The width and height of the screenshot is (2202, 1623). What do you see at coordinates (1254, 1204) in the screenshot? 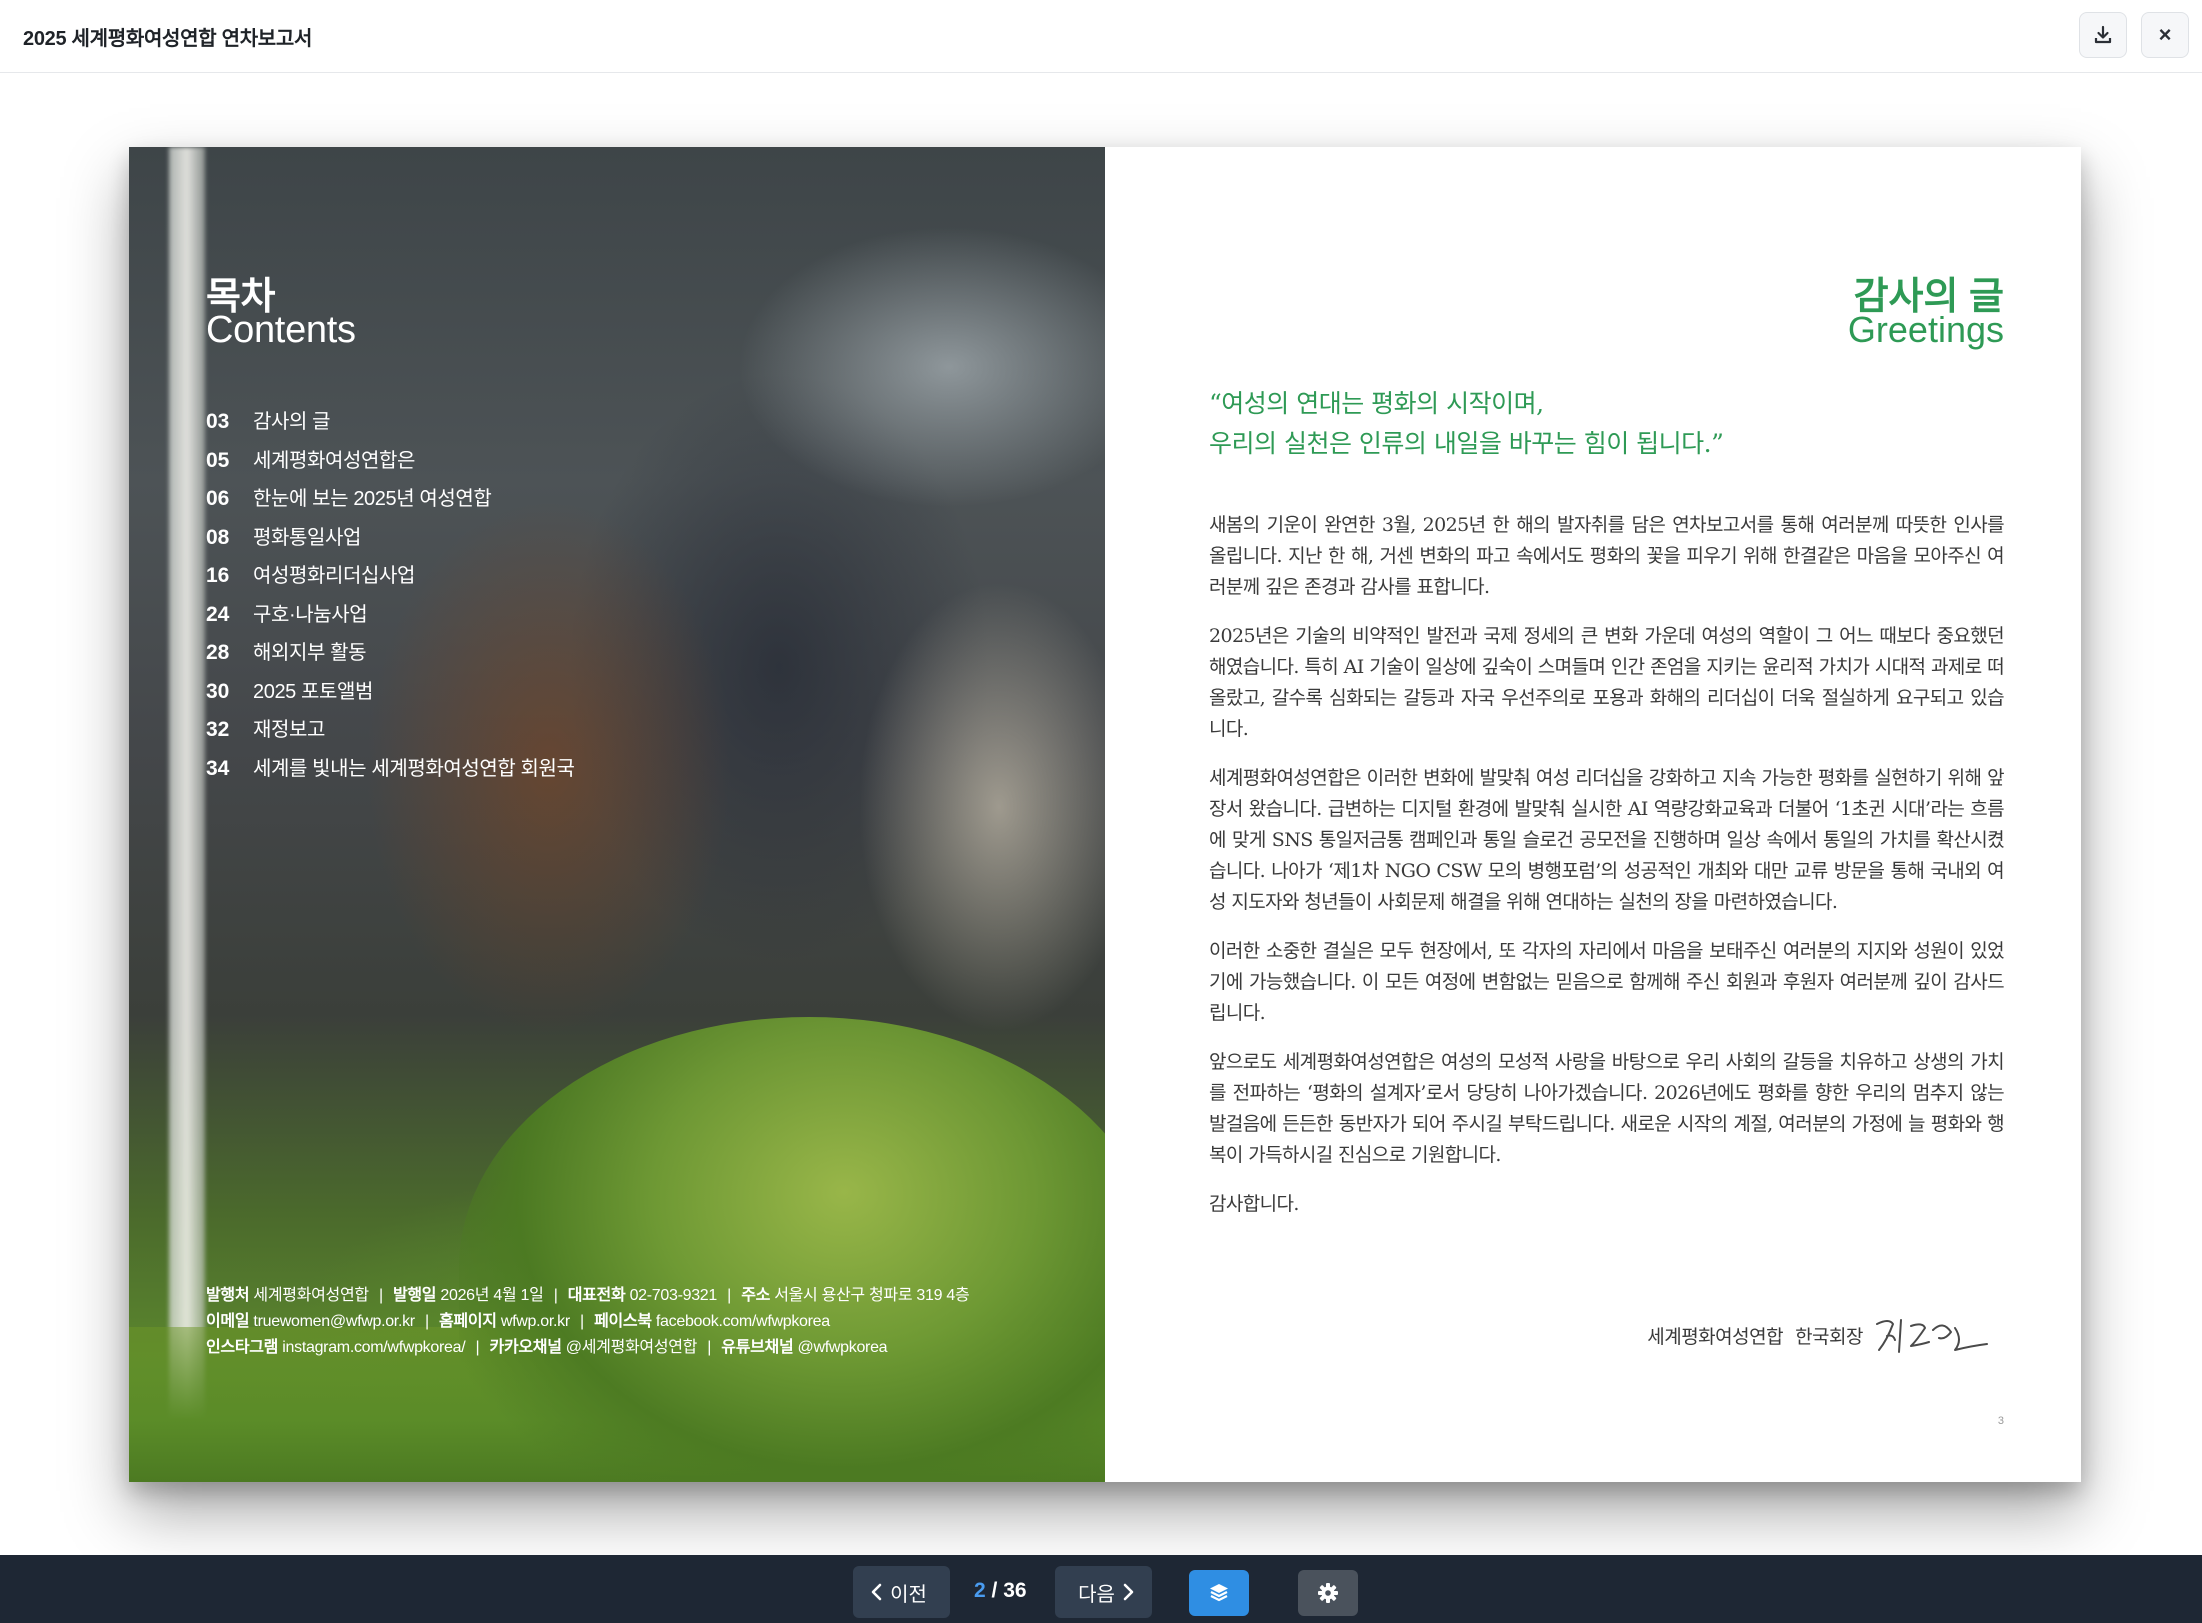
I see `body-paragraph: 감사합니다.` at bounding box center [1254, 1204].